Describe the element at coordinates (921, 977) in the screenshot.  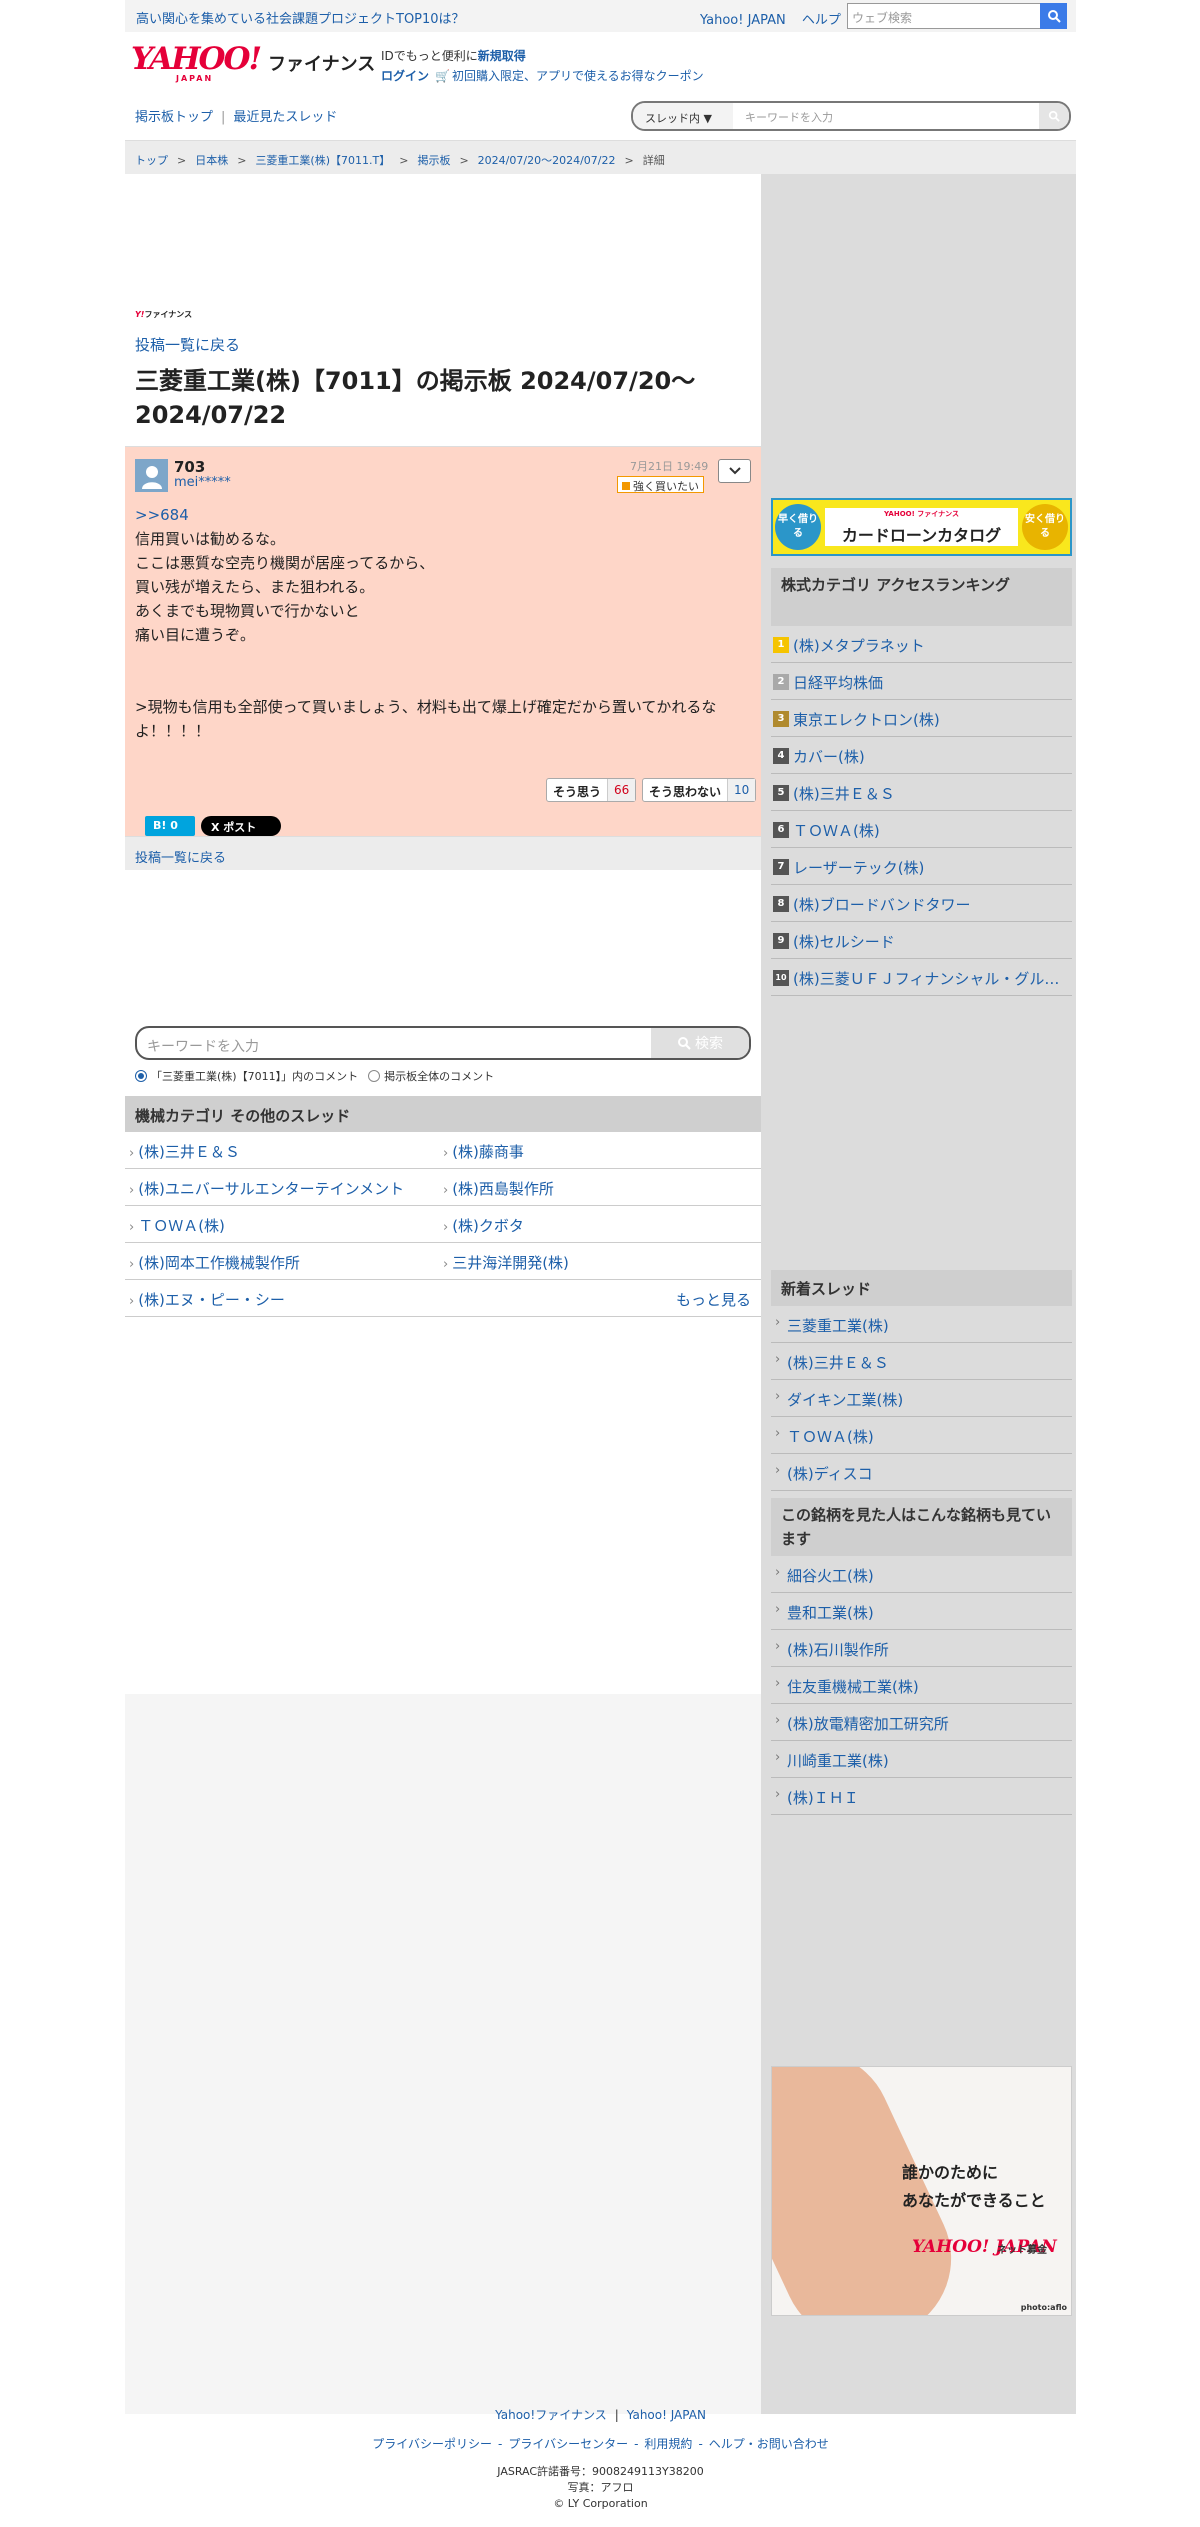
I see `ranking-item: 10 (株)三菱ＵＦＪフィナンシャル・グループ` at that location.